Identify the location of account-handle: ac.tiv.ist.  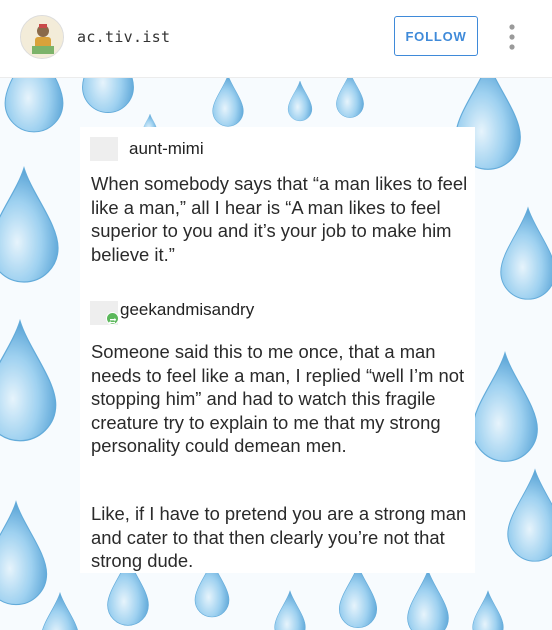
(123, 37).